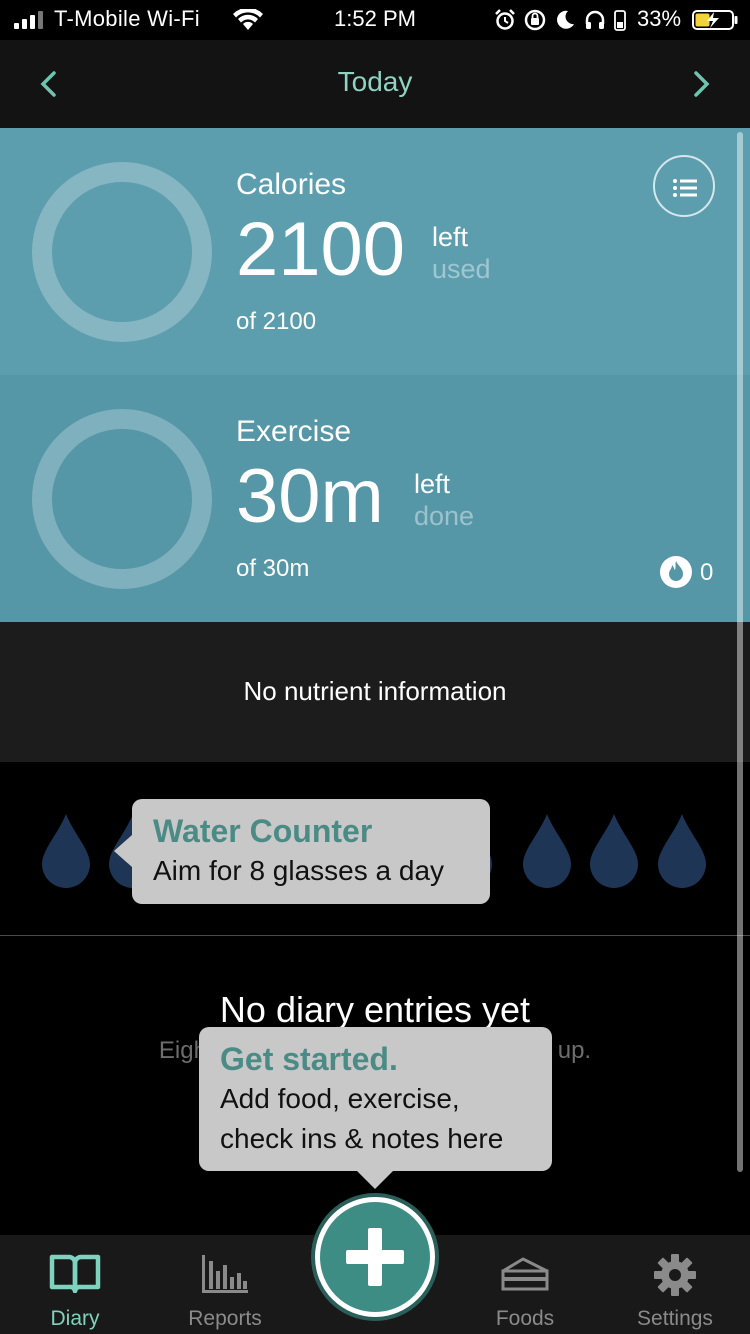  Describe the element at coordinates (75, 1318) in the screenshot. I see `tab-diary-label: Diary` at that location.